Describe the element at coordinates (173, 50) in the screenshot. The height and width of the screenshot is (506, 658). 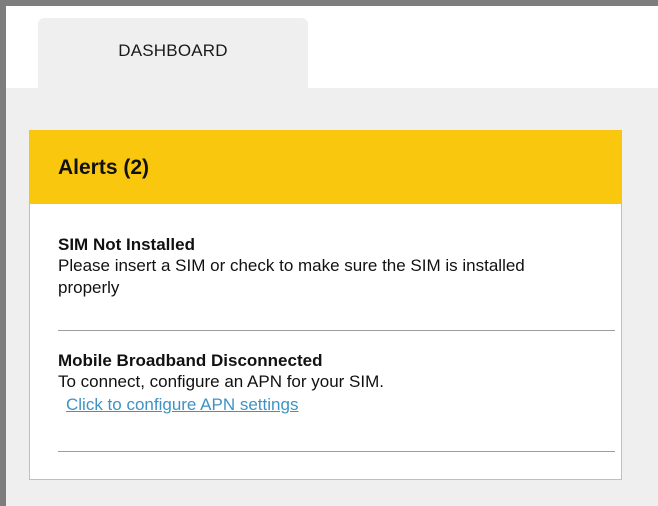
I see `tab-dashboard-label: DASHBOARD` at that location.